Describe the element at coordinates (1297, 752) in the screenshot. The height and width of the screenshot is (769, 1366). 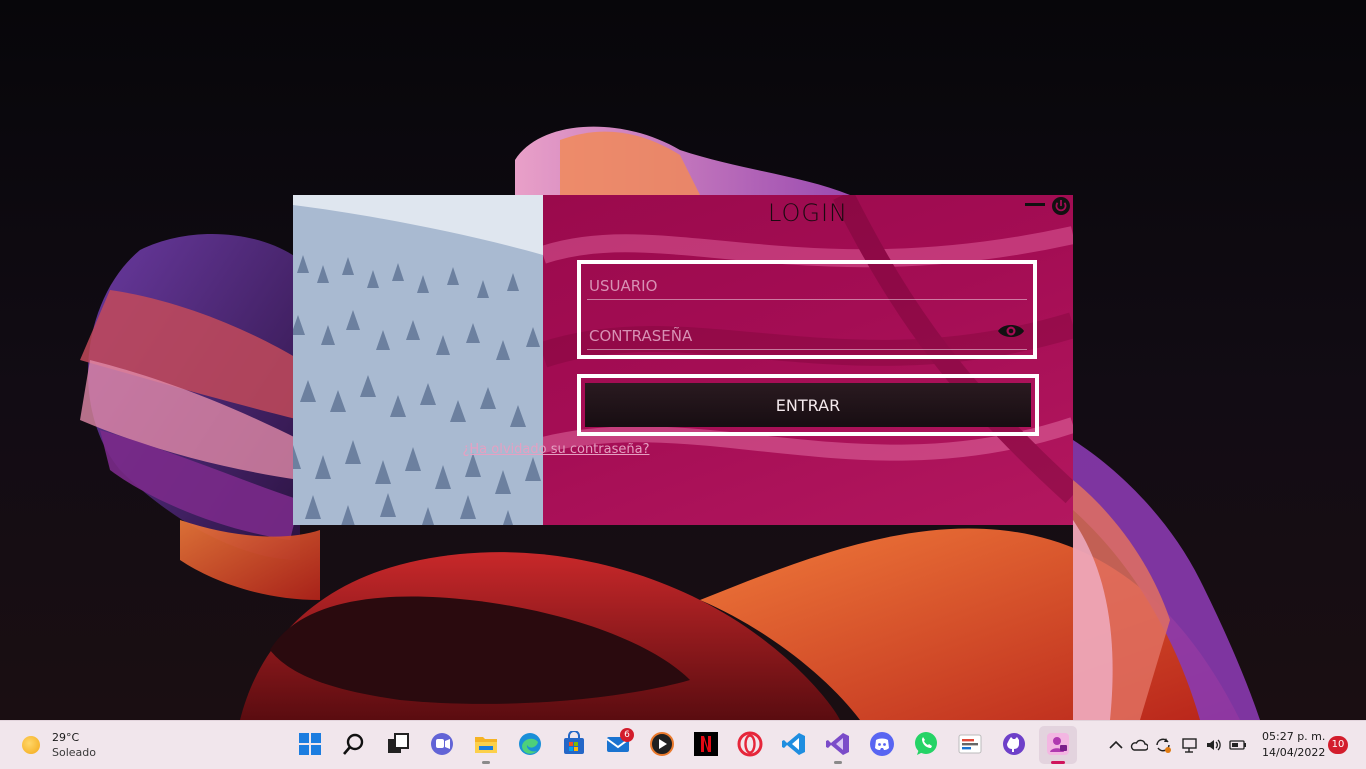
I see `clock-date: 14/04/2022` at that location.